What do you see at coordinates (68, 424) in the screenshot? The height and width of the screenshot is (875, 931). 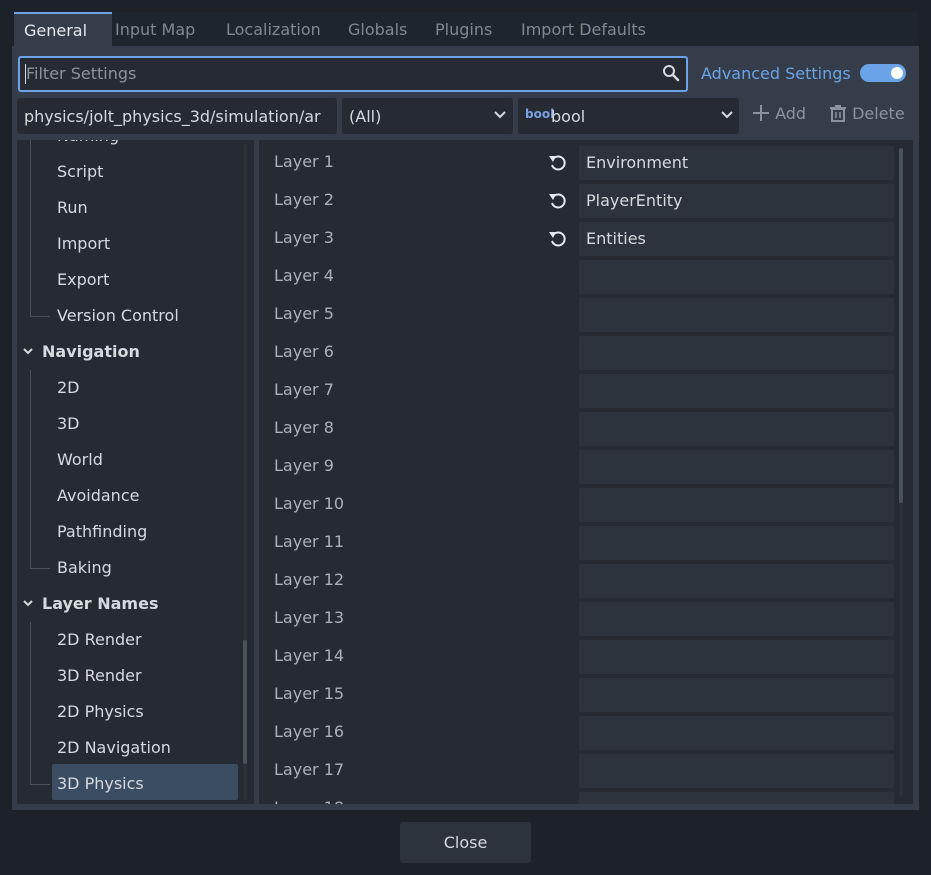 I see `tree-item-3d: 3D` at bounding box center [68, 424].